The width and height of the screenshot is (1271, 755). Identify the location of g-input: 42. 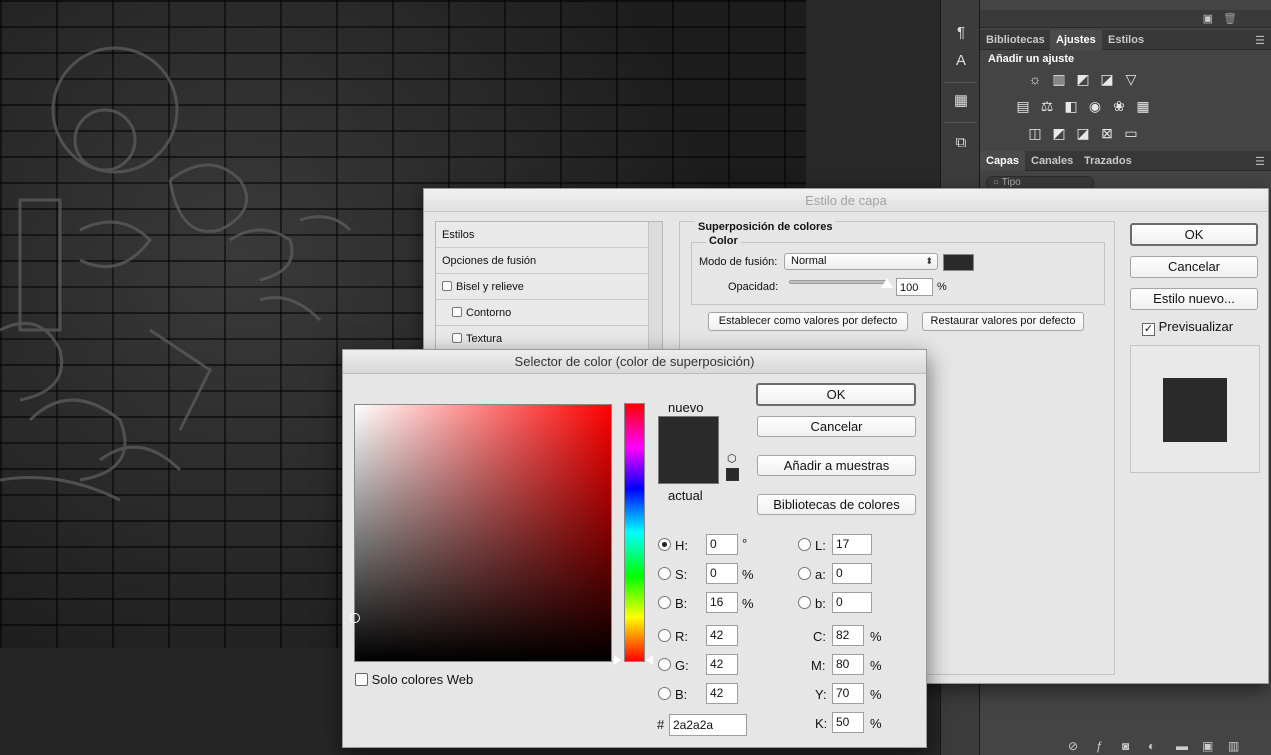
(722, 664).